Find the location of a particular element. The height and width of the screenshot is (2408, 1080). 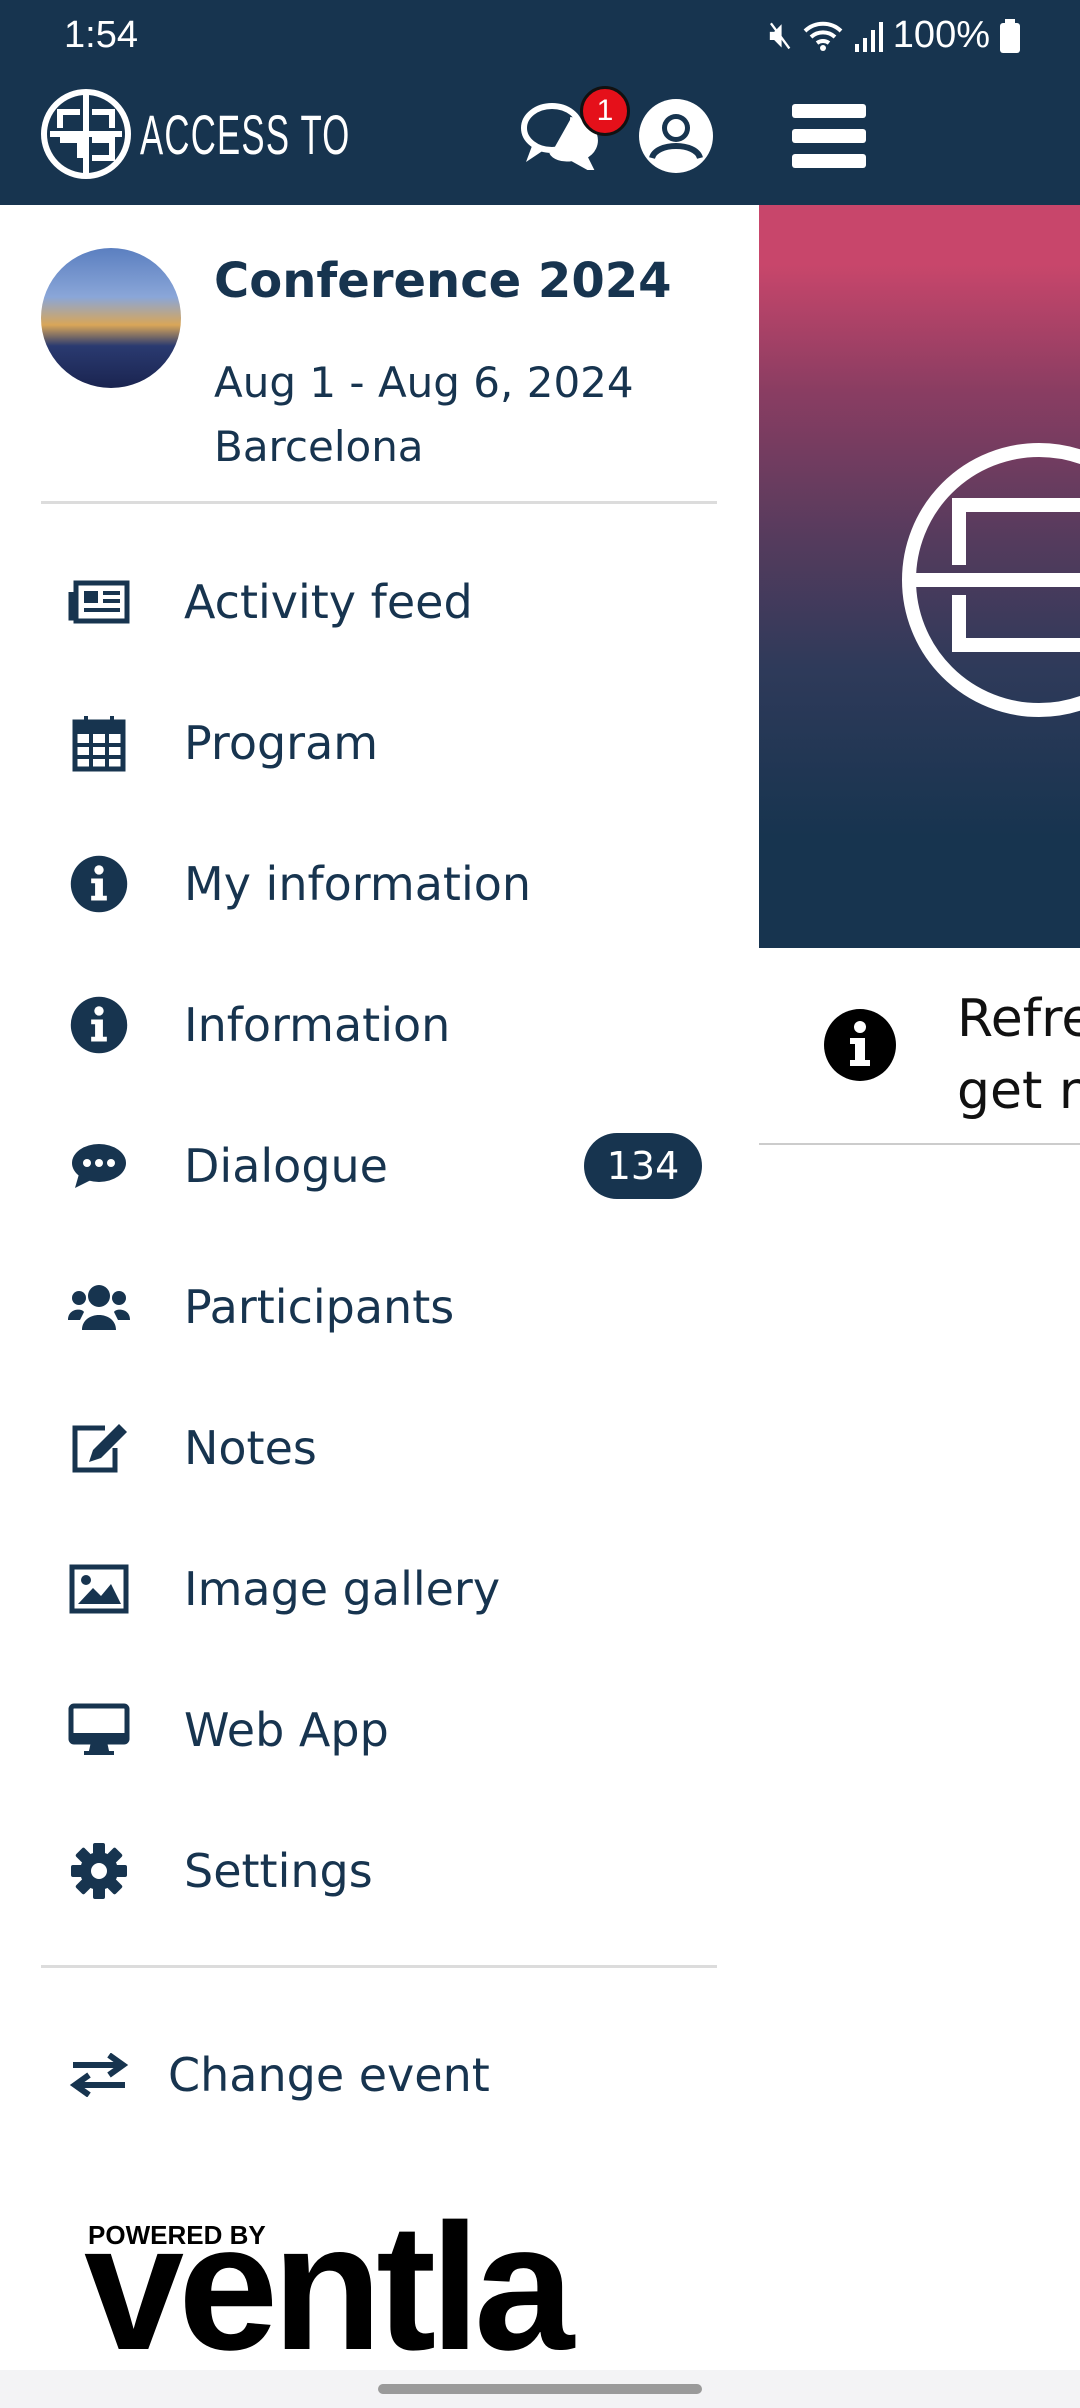

wifi-icon is located at coordinates (823, 36).